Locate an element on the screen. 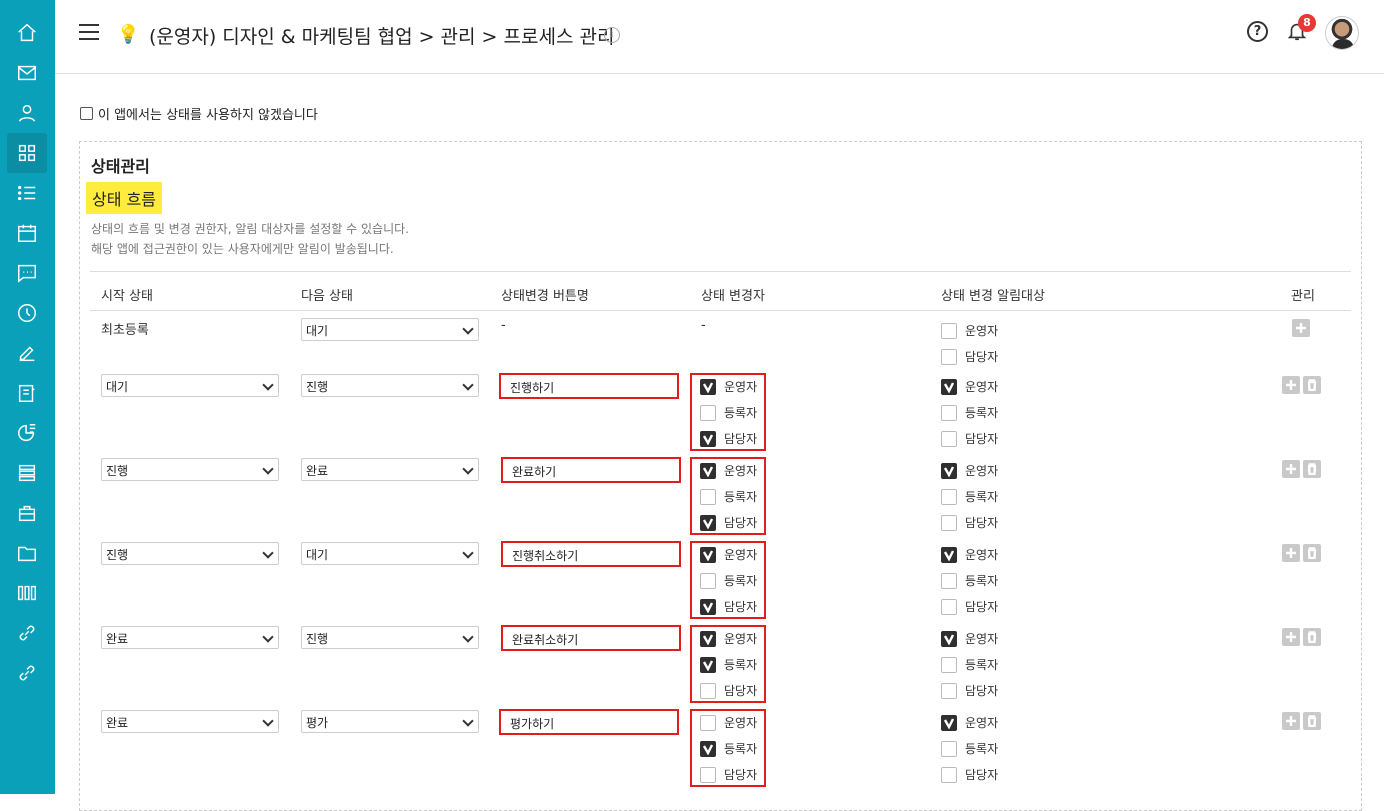 The width and height of the screenshot is (1384, 811). sidebar-item-stack is located at coordinates (27, 473).